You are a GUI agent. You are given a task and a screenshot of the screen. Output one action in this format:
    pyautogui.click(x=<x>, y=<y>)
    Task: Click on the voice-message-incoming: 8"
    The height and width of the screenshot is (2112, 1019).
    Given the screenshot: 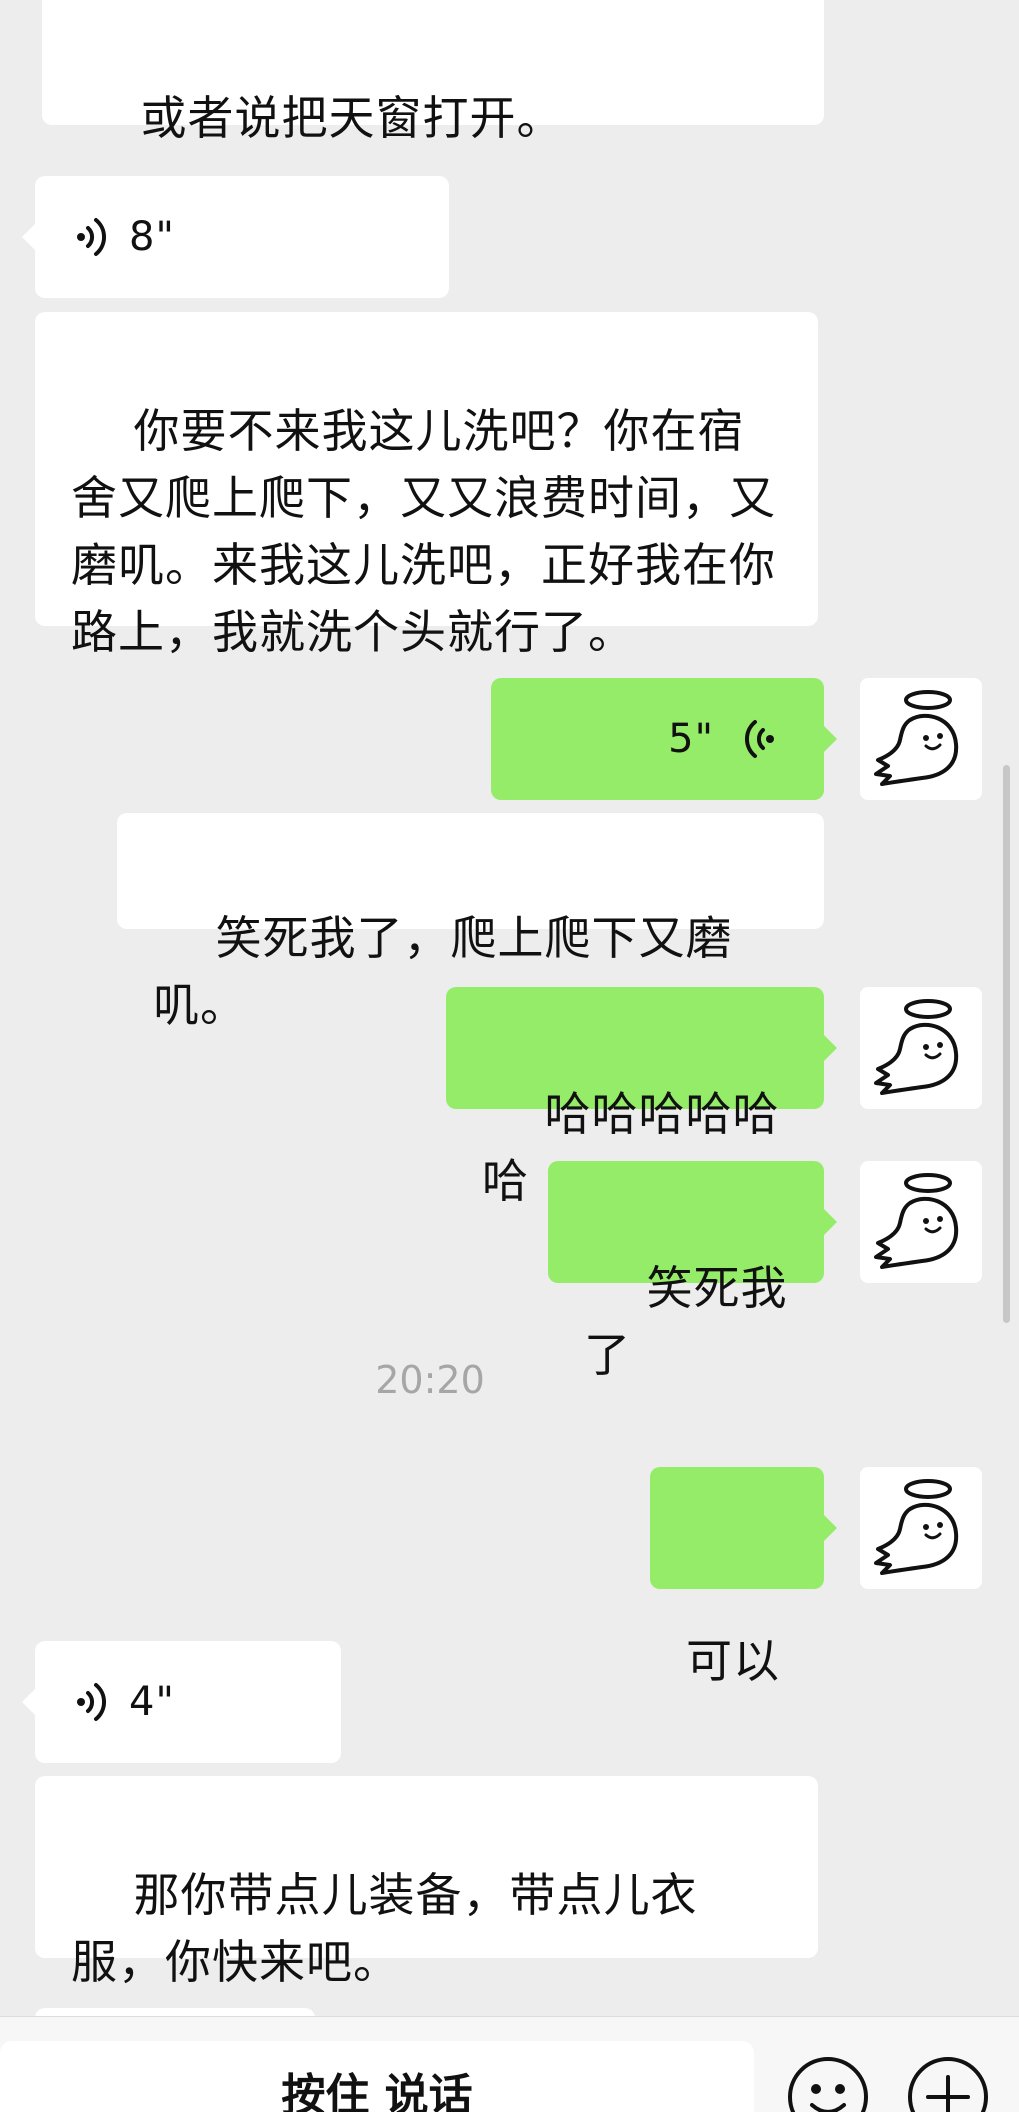 What is the action you would take?
    pyautogui.click(x=235, y=237)
    